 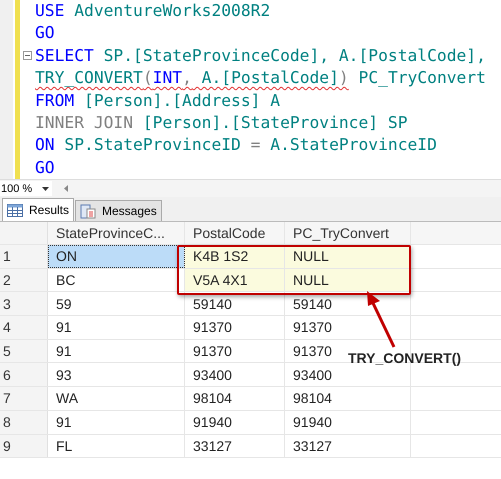 What do you see at coordinates (88, 211) in the screenshot?
I see `document-icon` at bounding box center [88, 211].